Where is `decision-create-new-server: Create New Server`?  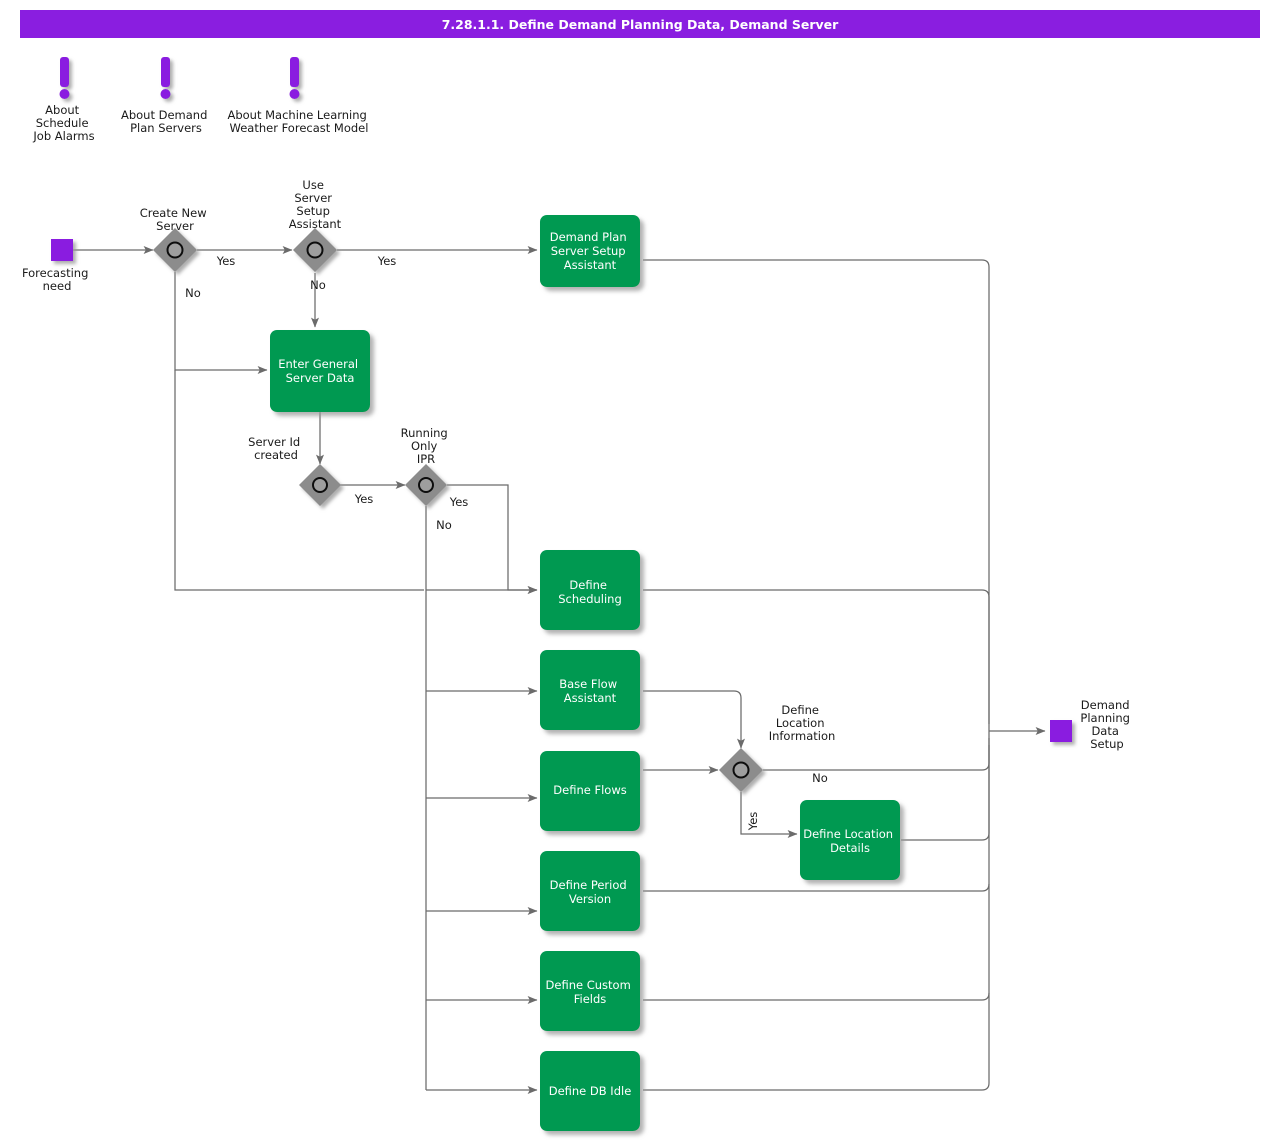 decision-create-new-server: Create New Server is located at coordinates (175, 239).